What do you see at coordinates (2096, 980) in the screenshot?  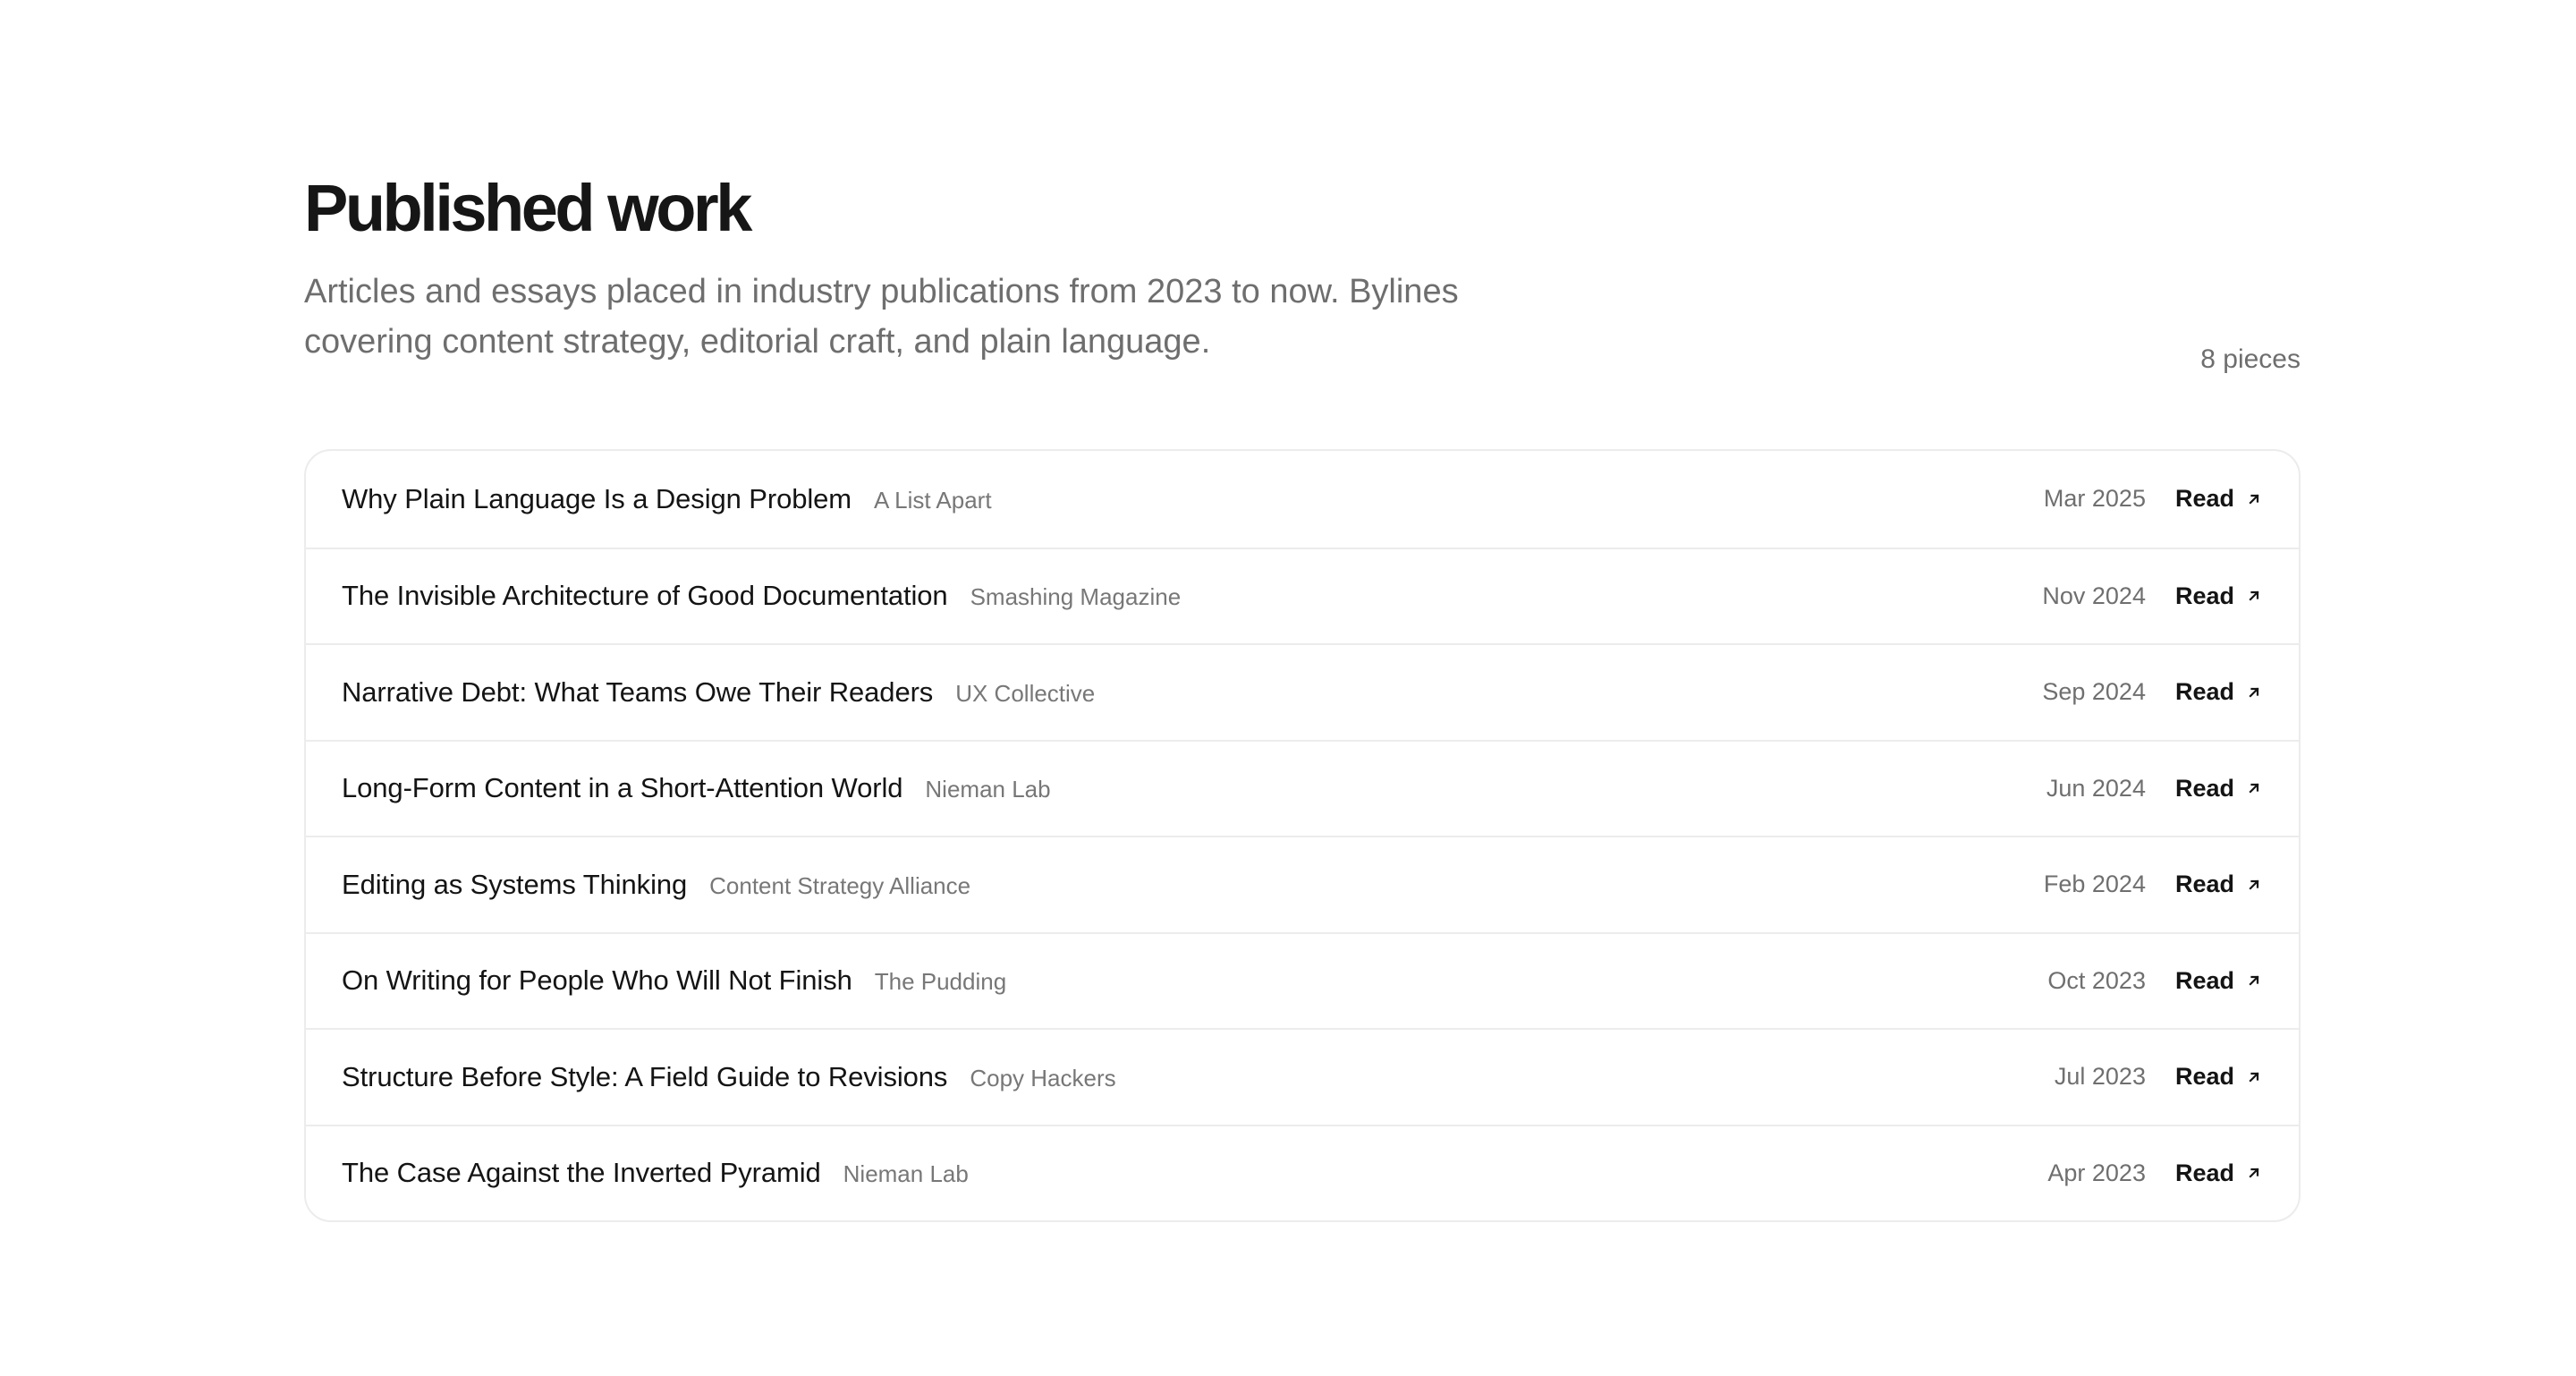 I see `article-date: Oct 2023` at bounding box center [2096, 980].